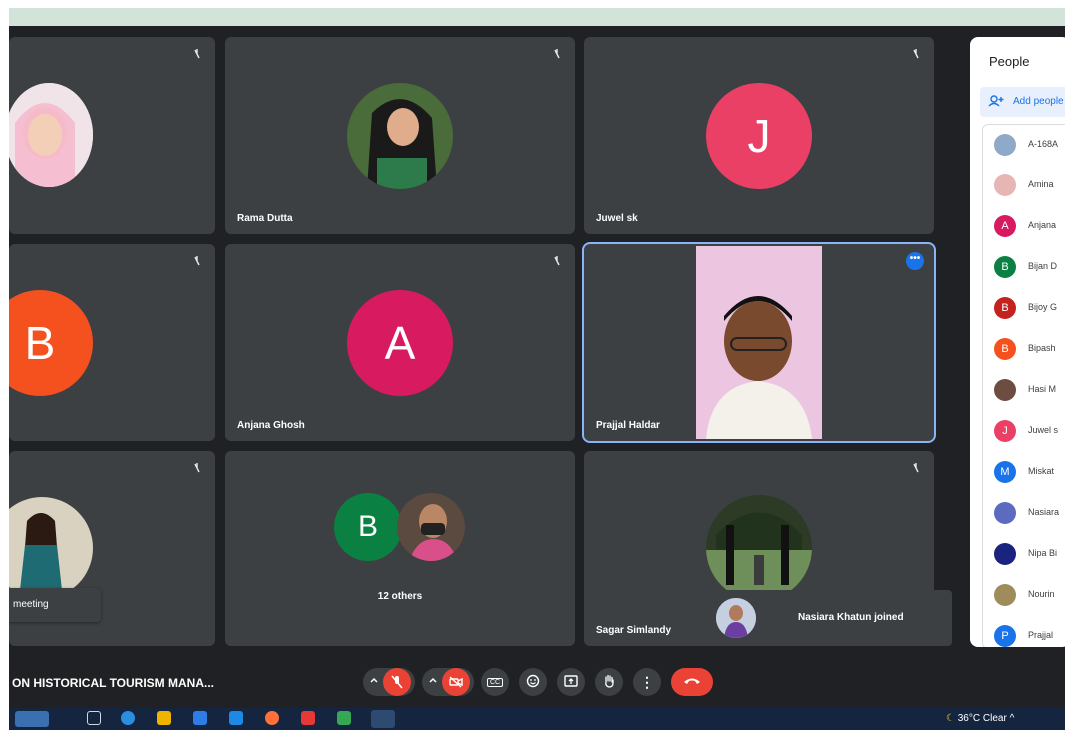 This screenshot has width=1065, height=733. What do you see at coordinates (1043, 144) in the screenshot?
I see `participant-name: A-168A` at bounding box center [1043, 144].